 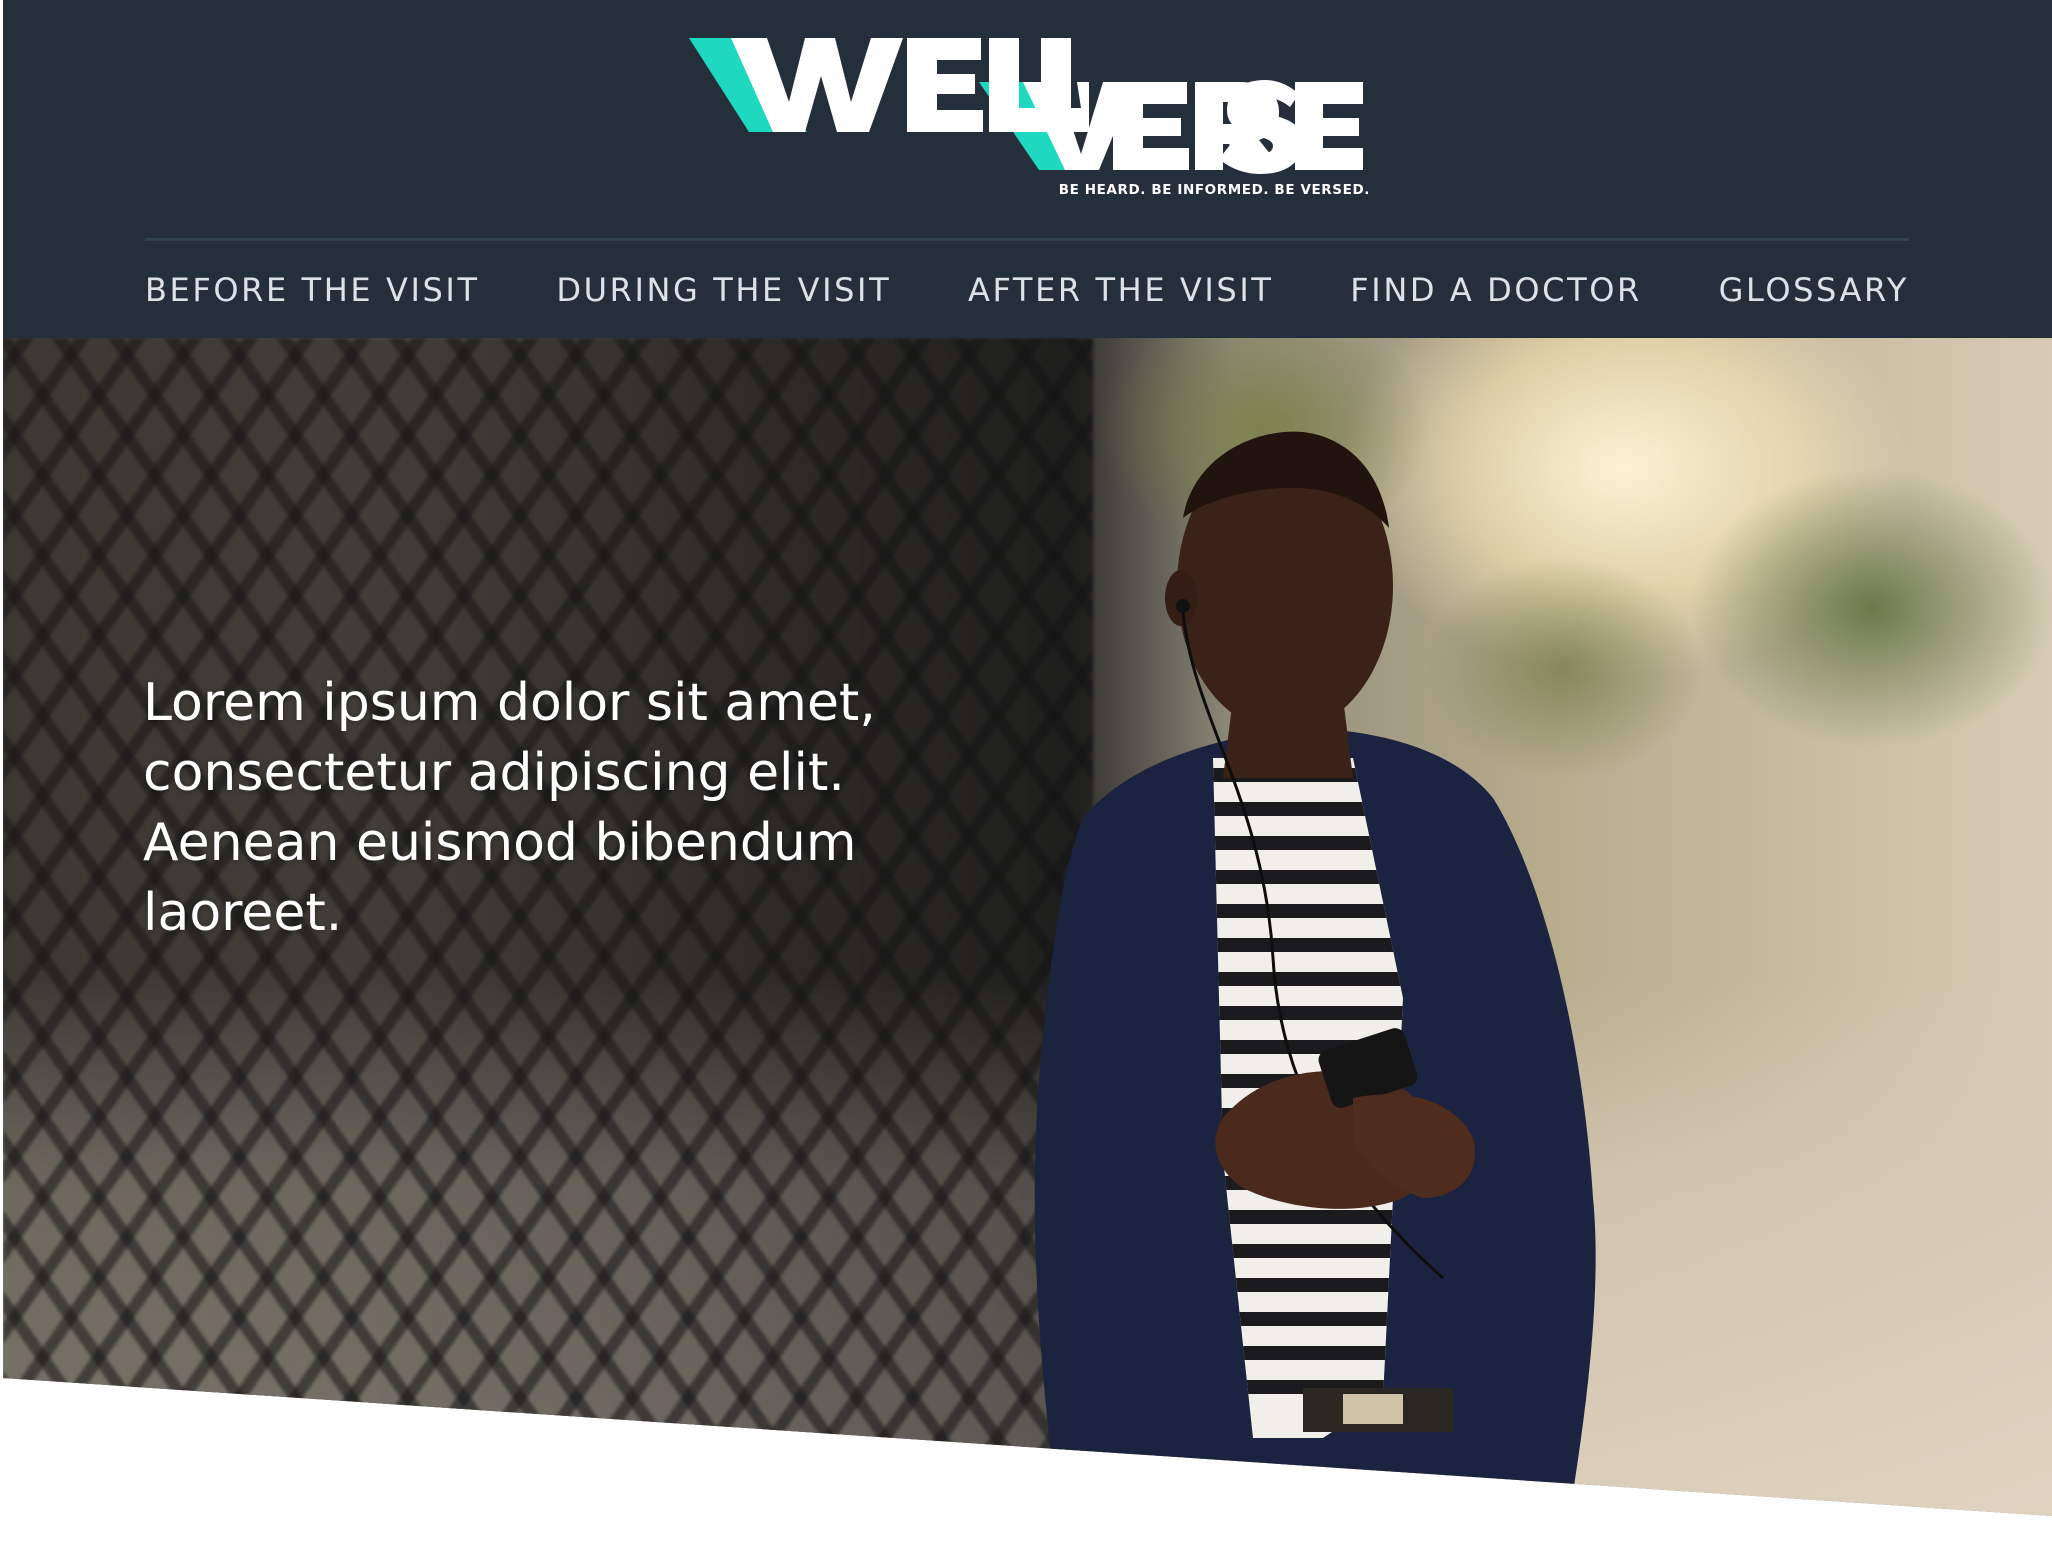 What do you see at coordinates (1496, 290) in the screenshot?
I see `nav-find-a-doctor: FIND A DOCTOR` at bounding box center [1496, 290].